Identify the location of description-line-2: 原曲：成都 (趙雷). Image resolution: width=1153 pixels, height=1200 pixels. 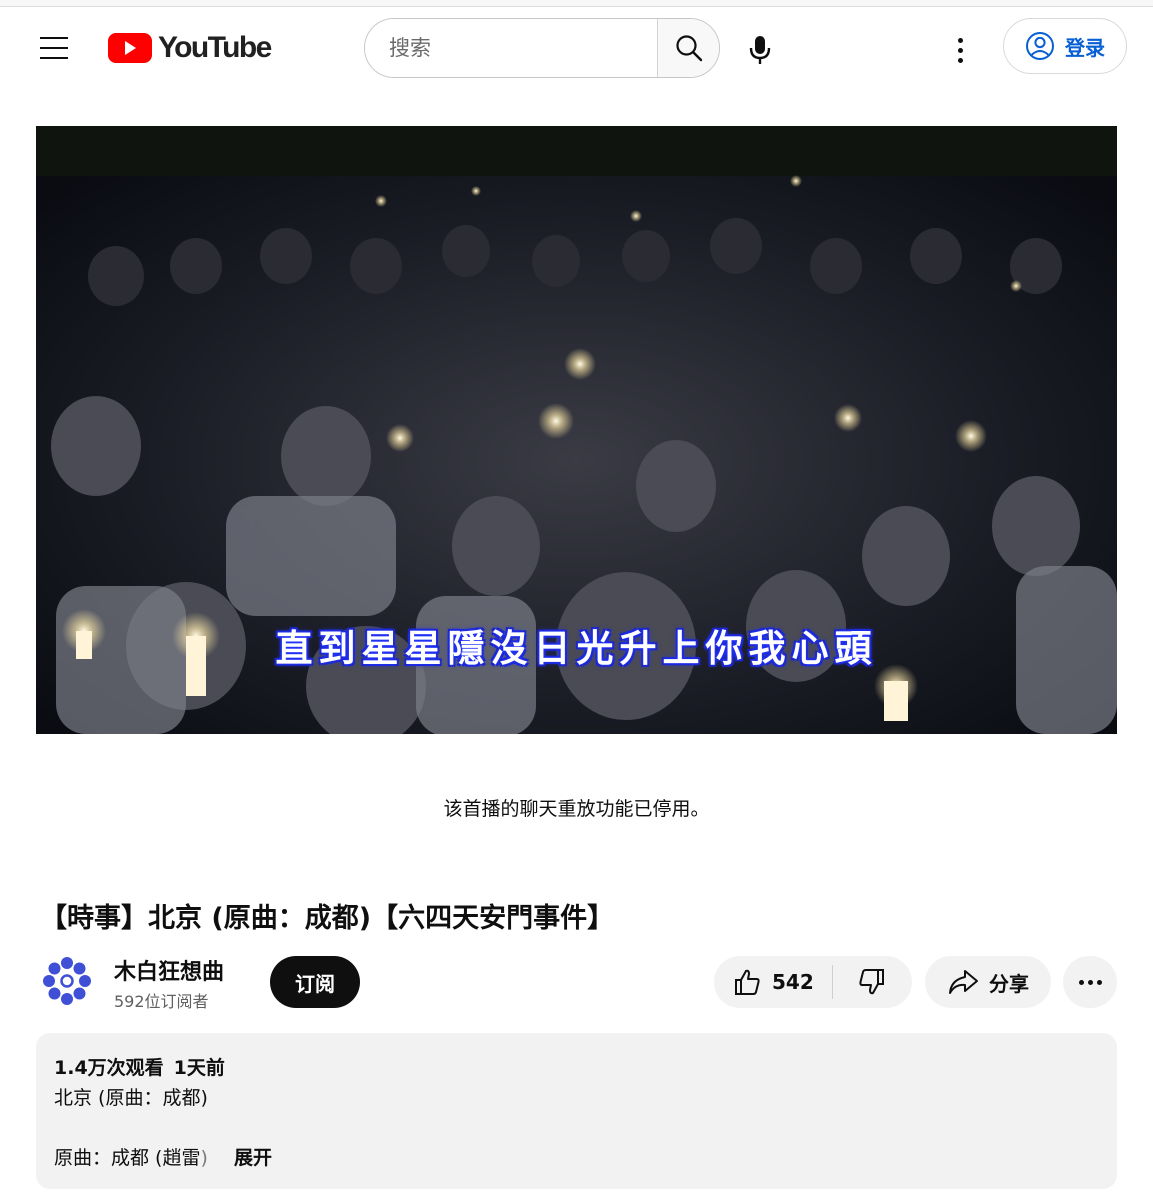
(131, 1156).